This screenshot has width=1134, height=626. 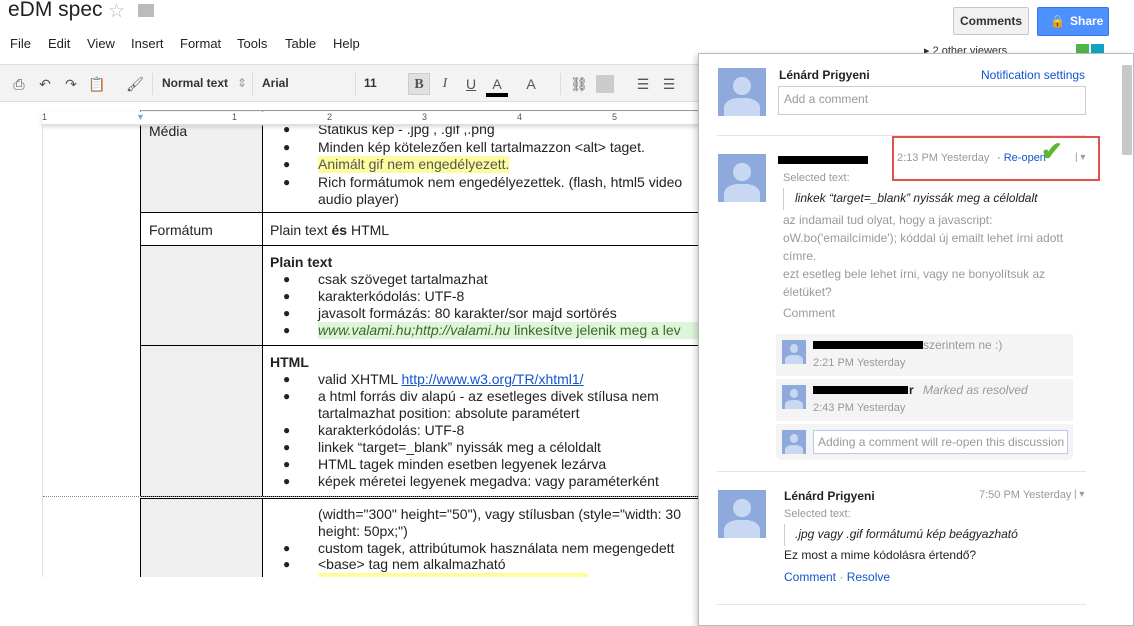 What do you see at coordinates (1127, 110) in the screenshot?
I see `comments-scrollbar` at bounding box center [1127, 110].